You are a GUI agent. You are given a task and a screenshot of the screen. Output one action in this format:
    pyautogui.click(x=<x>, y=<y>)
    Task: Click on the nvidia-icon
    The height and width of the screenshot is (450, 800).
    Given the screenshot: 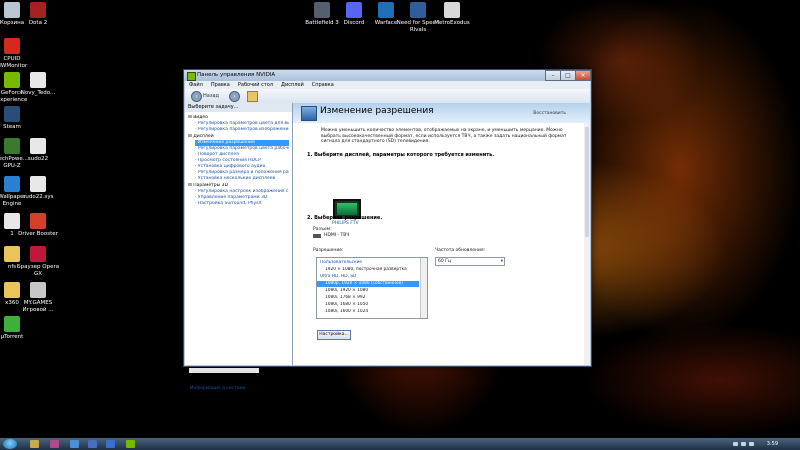 What is the action you would take?
    pyautogui.click(x=191, y=76)
    